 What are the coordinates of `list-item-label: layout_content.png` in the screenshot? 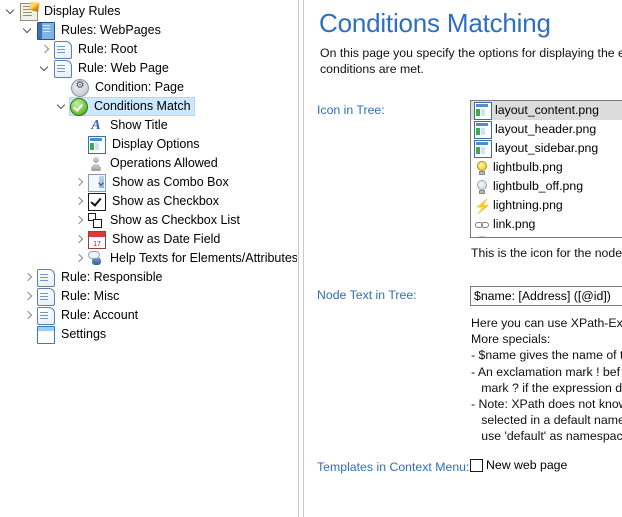 It's located at (547, 110).